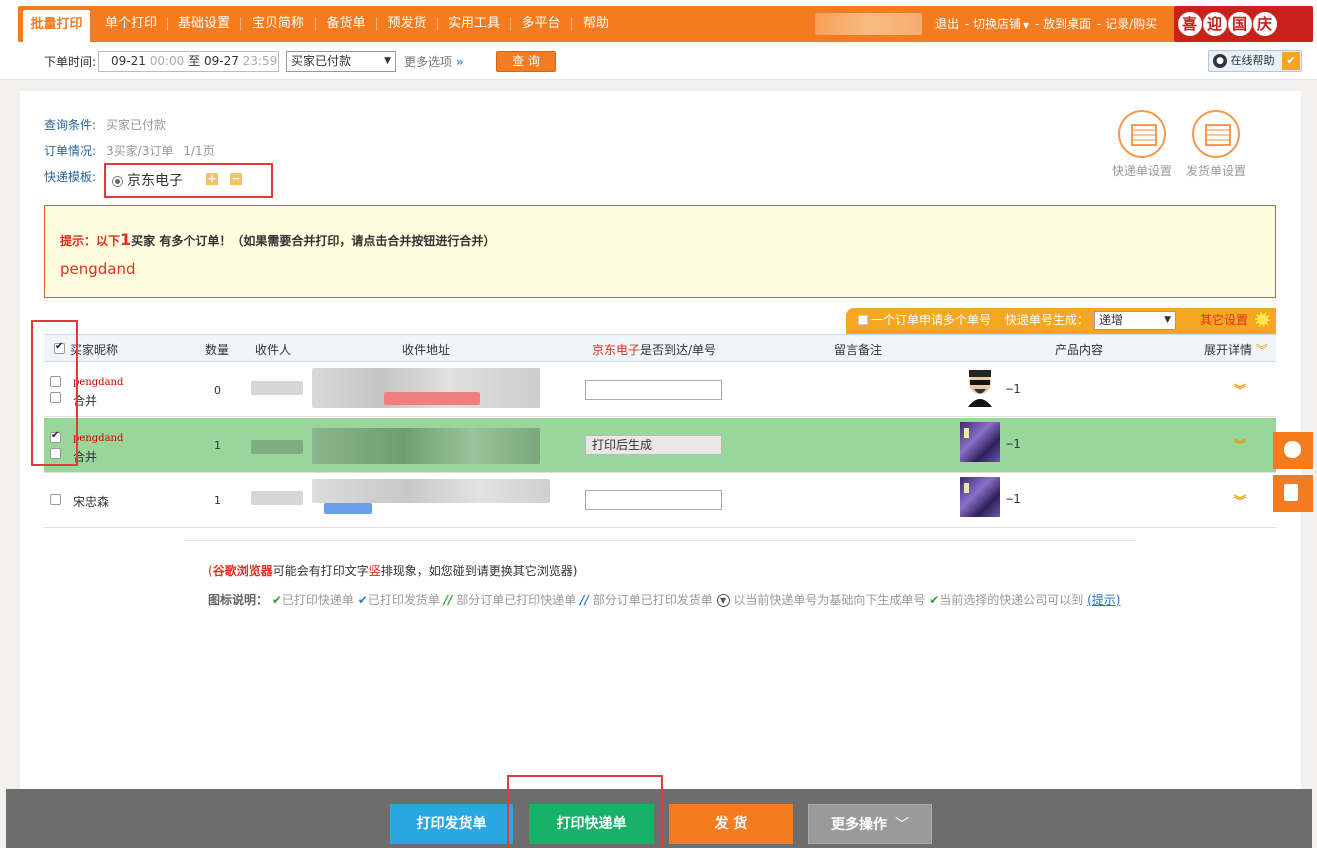 The height and width of the screenshot is (848, 1317). I want to click on tab-item-short-name: 宝贝简称, so click(278, 24).